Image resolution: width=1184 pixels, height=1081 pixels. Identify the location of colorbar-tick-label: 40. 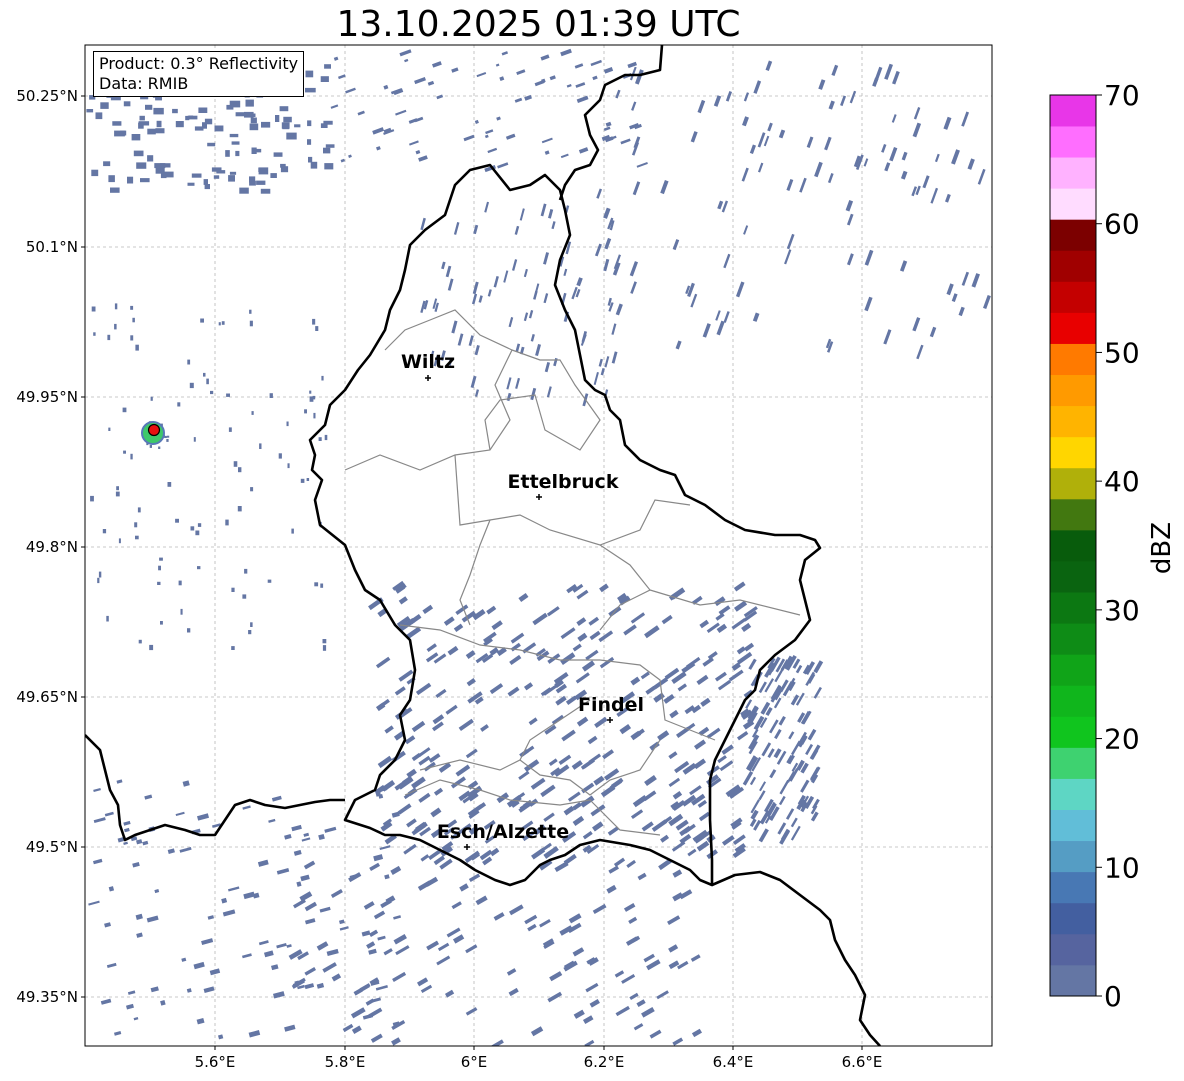
(1122, 481).